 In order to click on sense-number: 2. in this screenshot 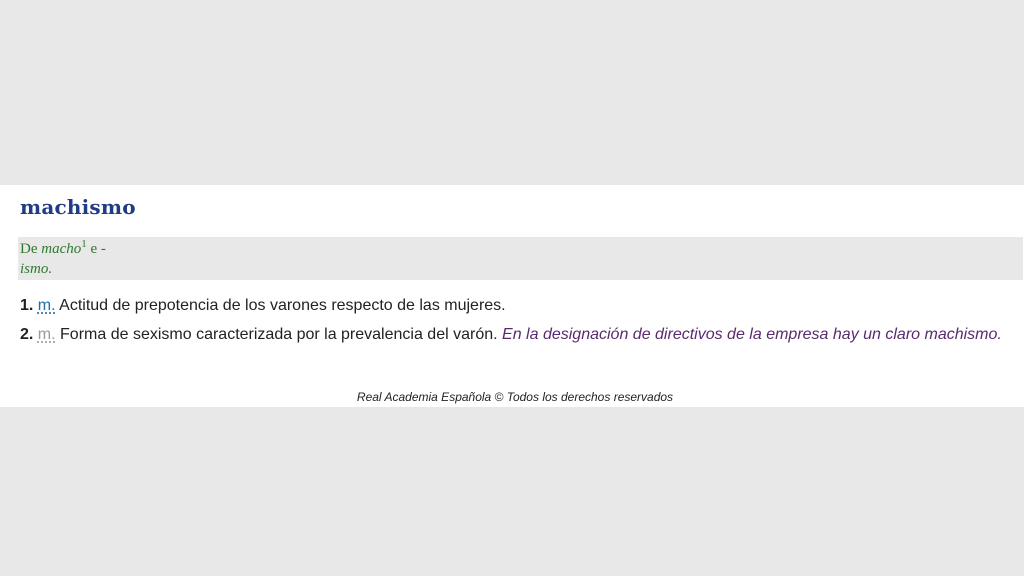, I will do `click(27, 334)`.